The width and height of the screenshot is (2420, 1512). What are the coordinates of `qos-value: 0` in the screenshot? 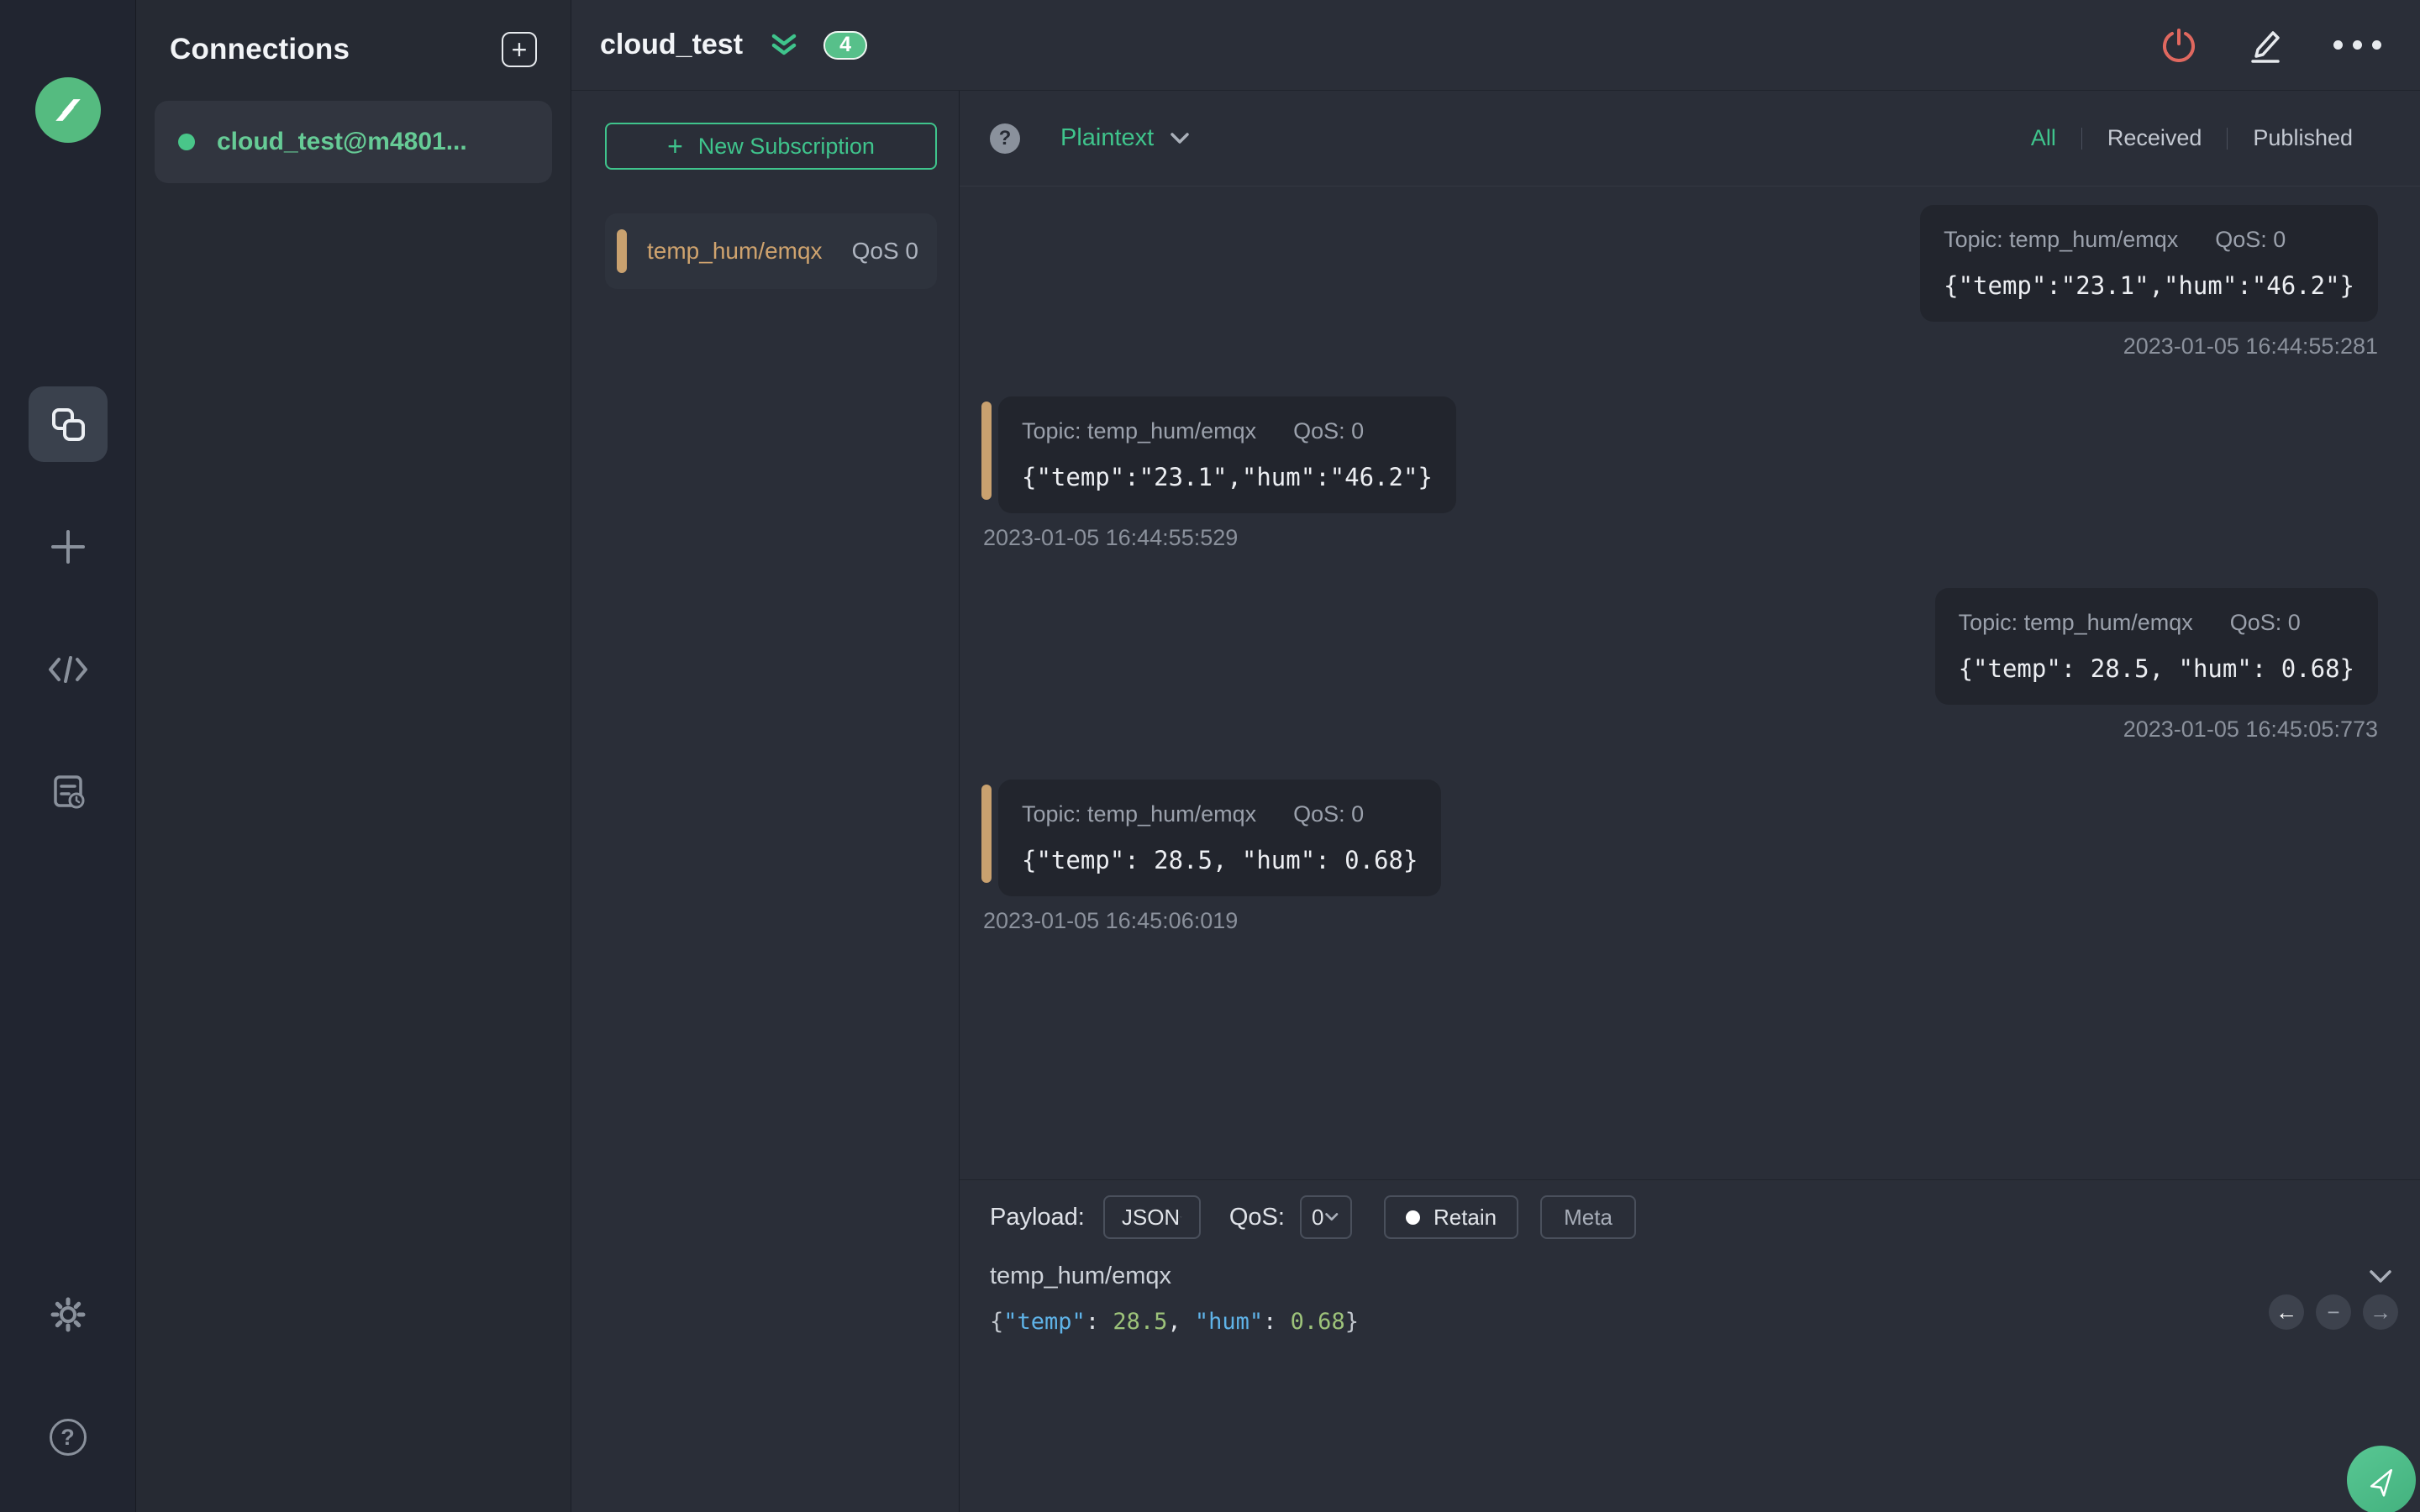 It's located at (1317, 1217).